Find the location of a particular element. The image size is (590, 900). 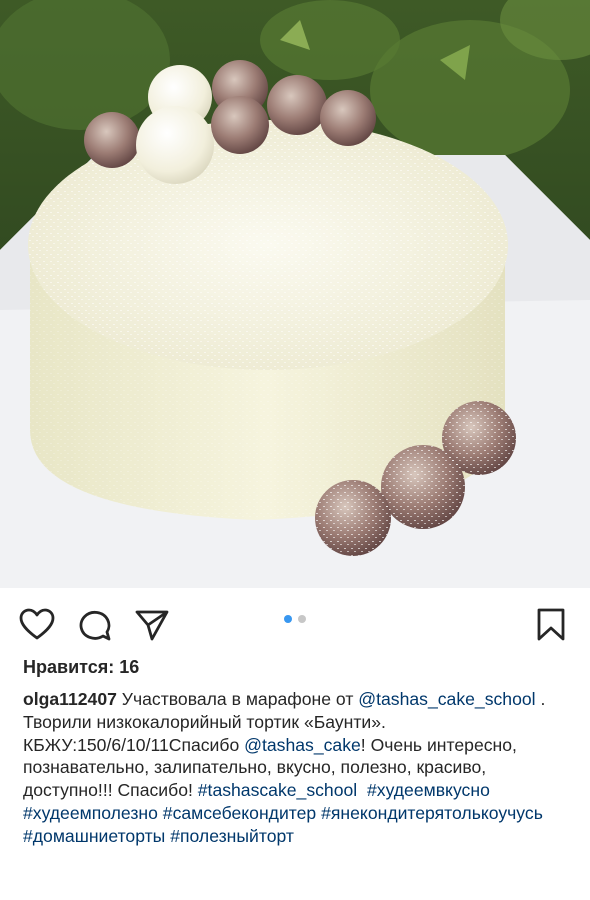

caption-mention: @tashas_cake is located at coordinates (302, 745).